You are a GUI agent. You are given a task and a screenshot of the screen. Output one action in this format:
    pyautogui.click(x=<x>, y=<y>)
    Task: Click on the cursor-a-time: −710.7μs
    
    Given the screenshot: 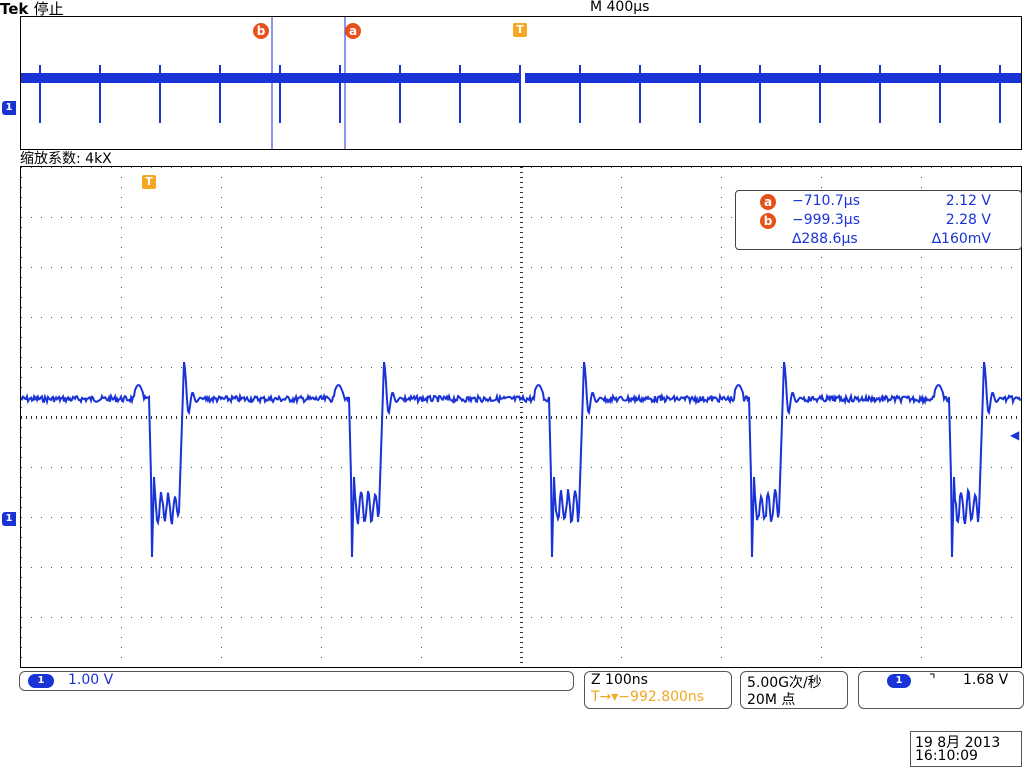 What is the action you would take?
    pyautogui.click(x=826, y=201)
    